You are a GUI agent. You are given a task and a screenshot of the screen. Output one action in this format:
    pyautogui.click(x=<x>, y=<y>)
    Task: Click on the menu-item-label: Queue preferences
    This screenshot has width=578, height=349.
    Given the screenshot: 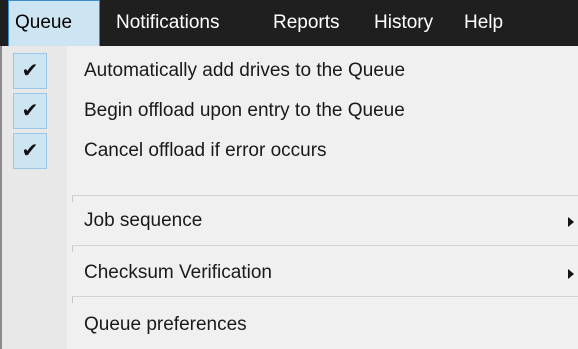 What is the action you would take?
    pyautogui.click(x=165, y=324)
    